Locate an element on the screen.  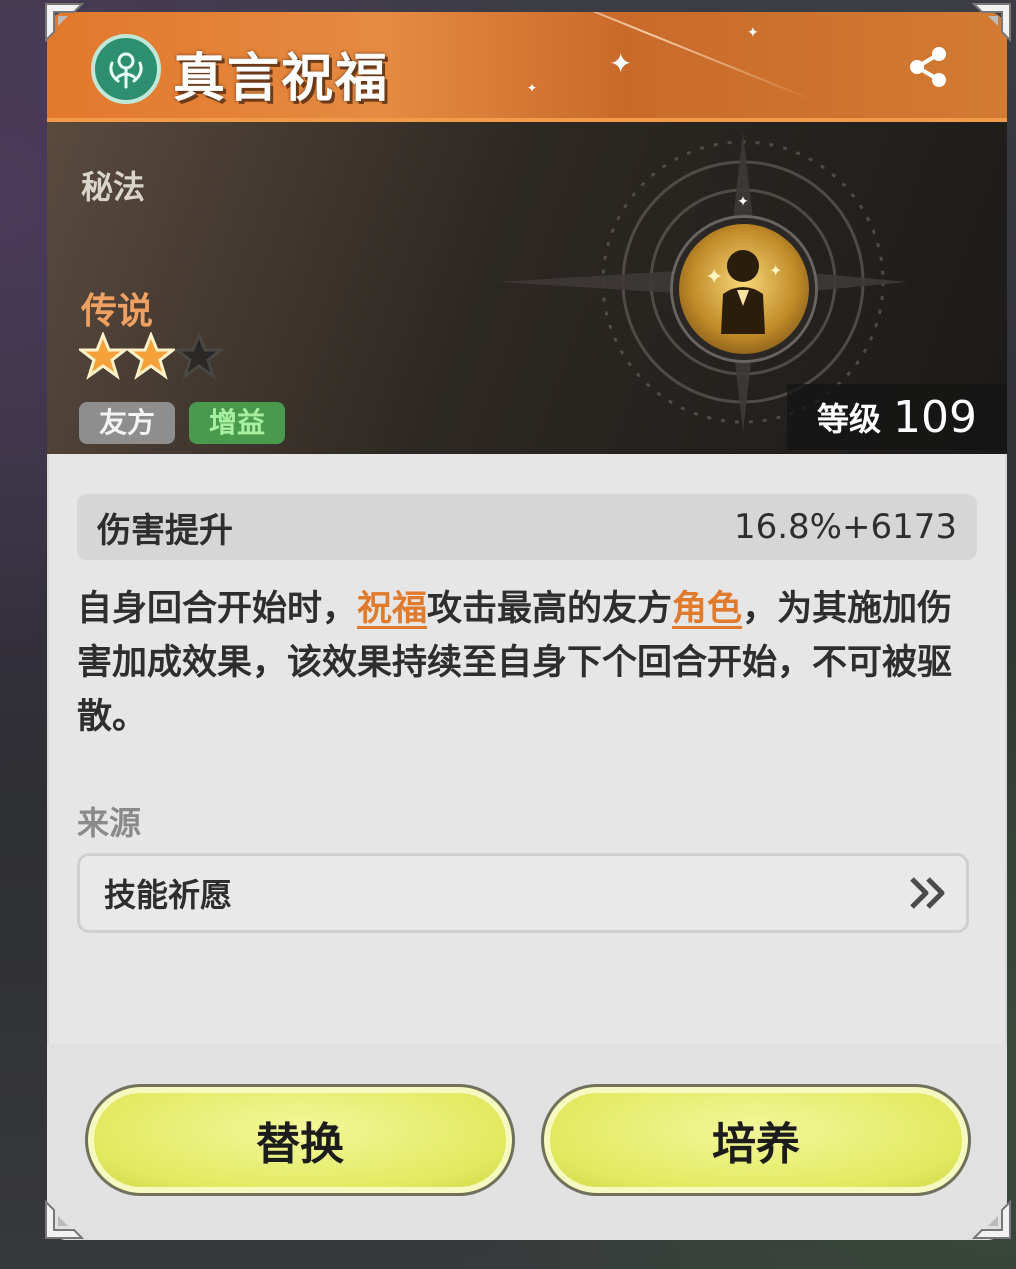
tag-buff: 增益 is located at coordinates (237, 423).